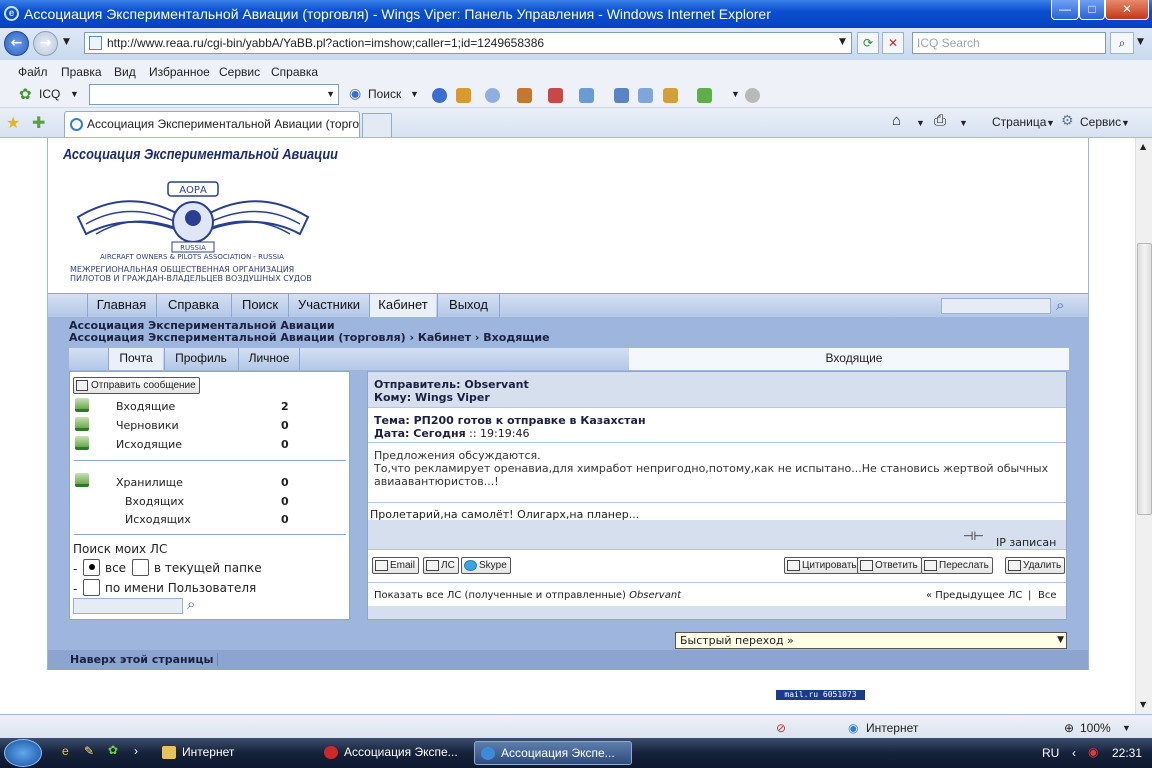 This screenshot has width=1152, height=768. What do you see at coordinates (147, 425) in the screenshot?
I see `folder-drafts: Черновики` at bounding box center [147, 425].